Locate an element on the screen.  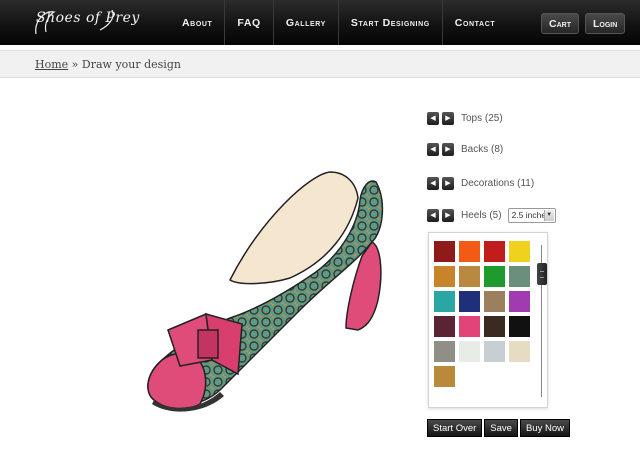
heel-height-select: 2.5 inche ▼ is located at coordinates (531, 215).